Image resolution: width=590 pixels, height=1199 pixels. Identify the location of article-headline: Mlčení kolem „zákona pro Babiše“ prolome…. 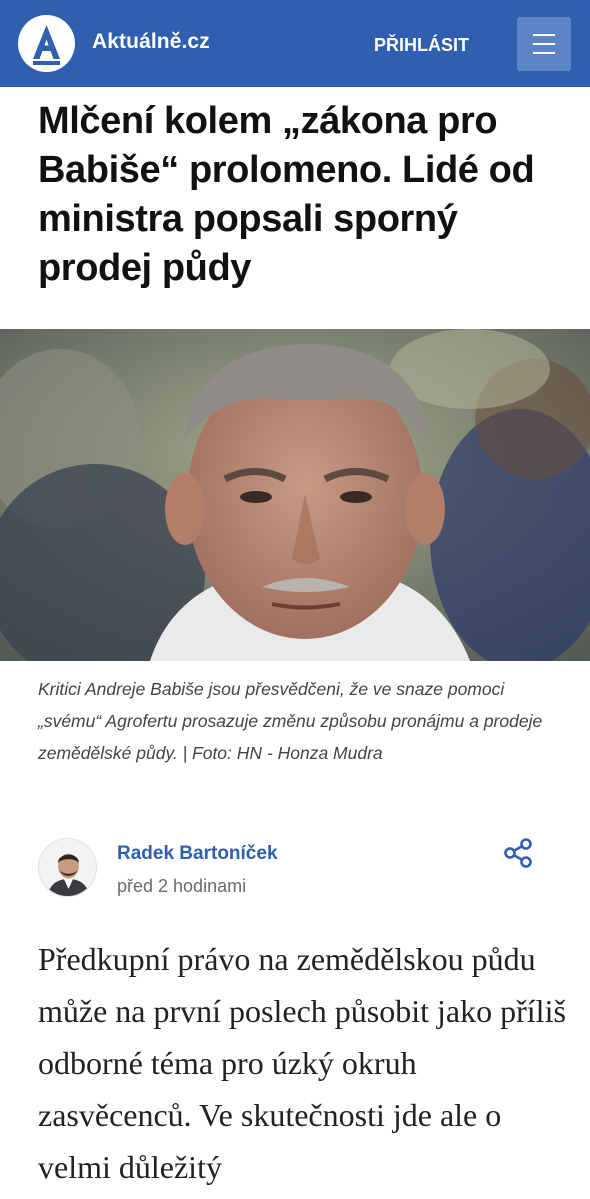
(286, 194).